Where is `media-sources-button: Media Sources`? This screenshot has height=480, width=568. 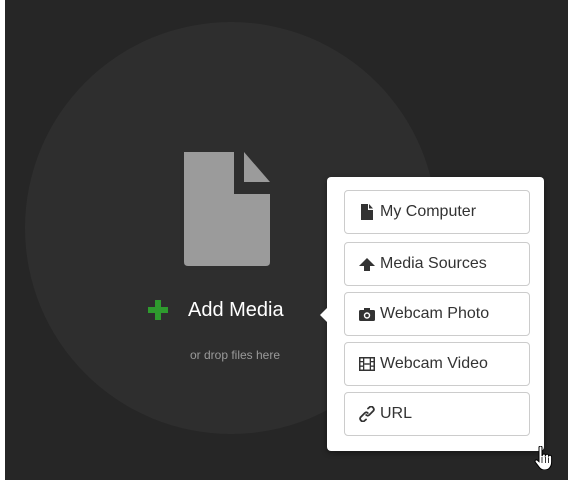
media-sources-button: Media Sources is located at coordinates (437, 264).